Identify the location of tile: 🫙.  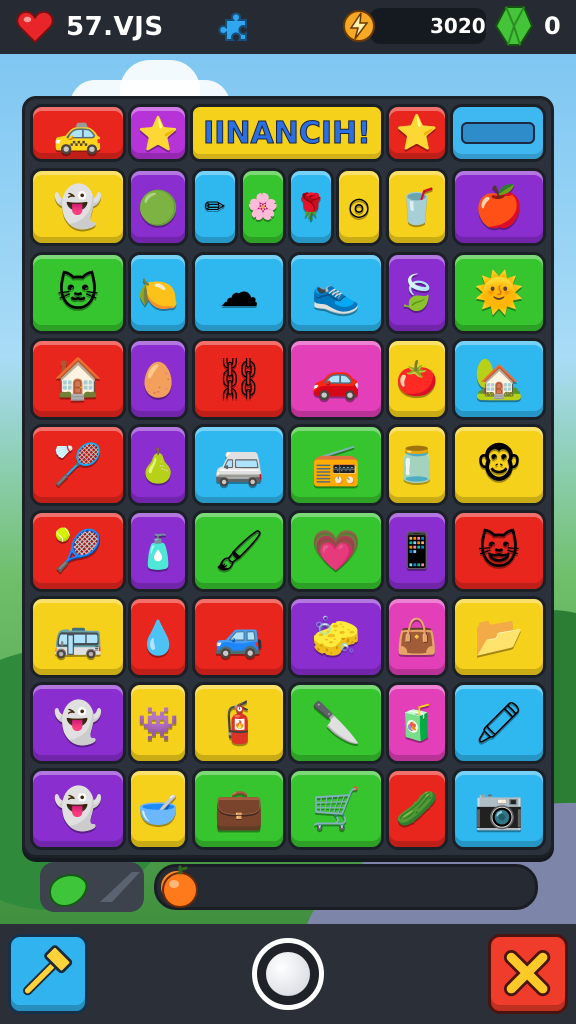
(417, 465).